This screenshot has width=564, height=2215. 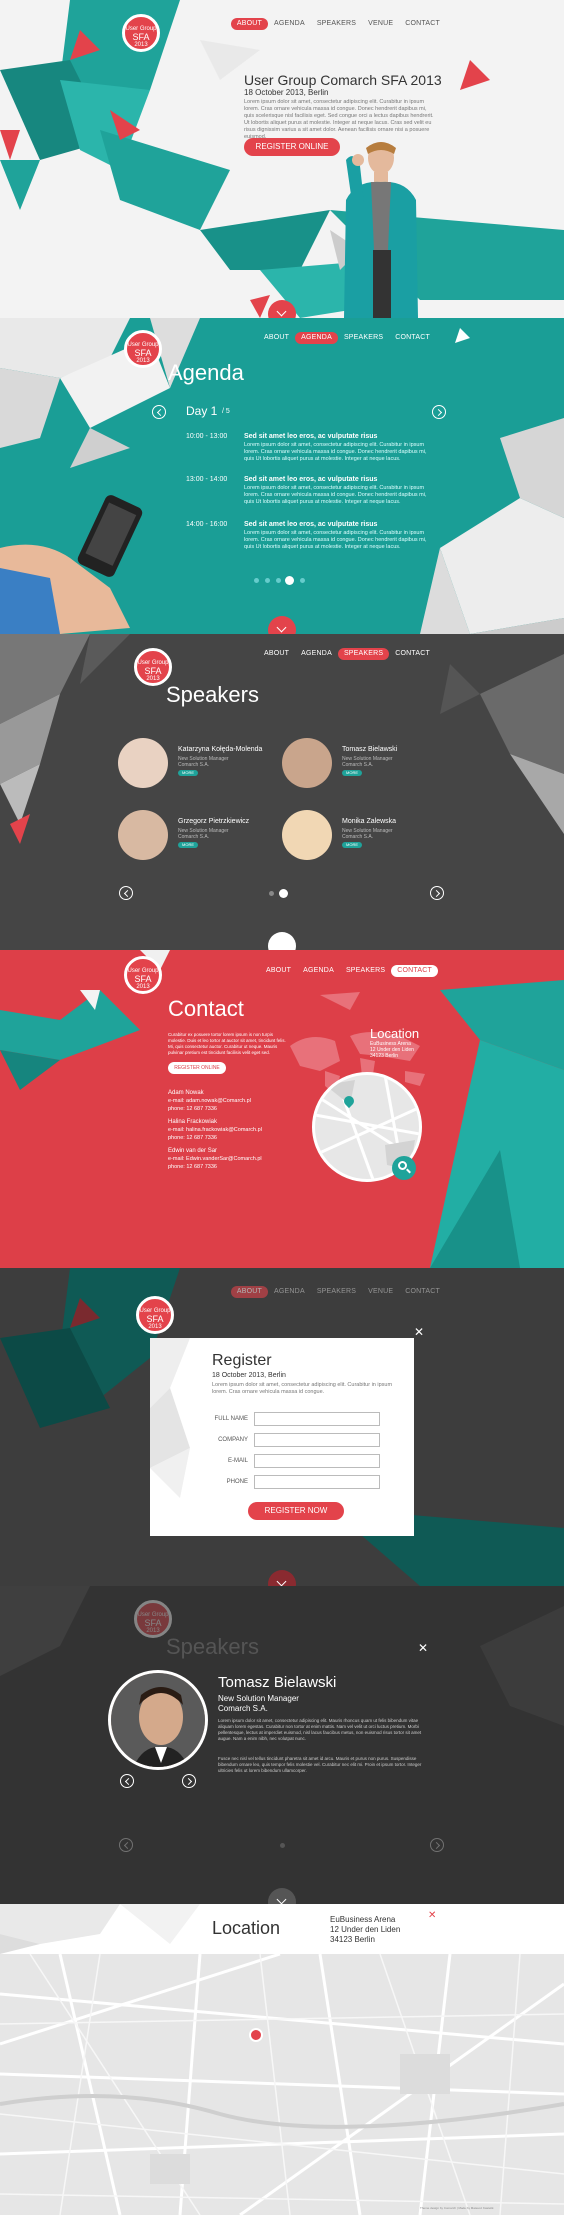 What do you see at coordinates (159, 412) in the screenshot?
I see `prev-day-arrow-icon` at bounding box center [159, 412].